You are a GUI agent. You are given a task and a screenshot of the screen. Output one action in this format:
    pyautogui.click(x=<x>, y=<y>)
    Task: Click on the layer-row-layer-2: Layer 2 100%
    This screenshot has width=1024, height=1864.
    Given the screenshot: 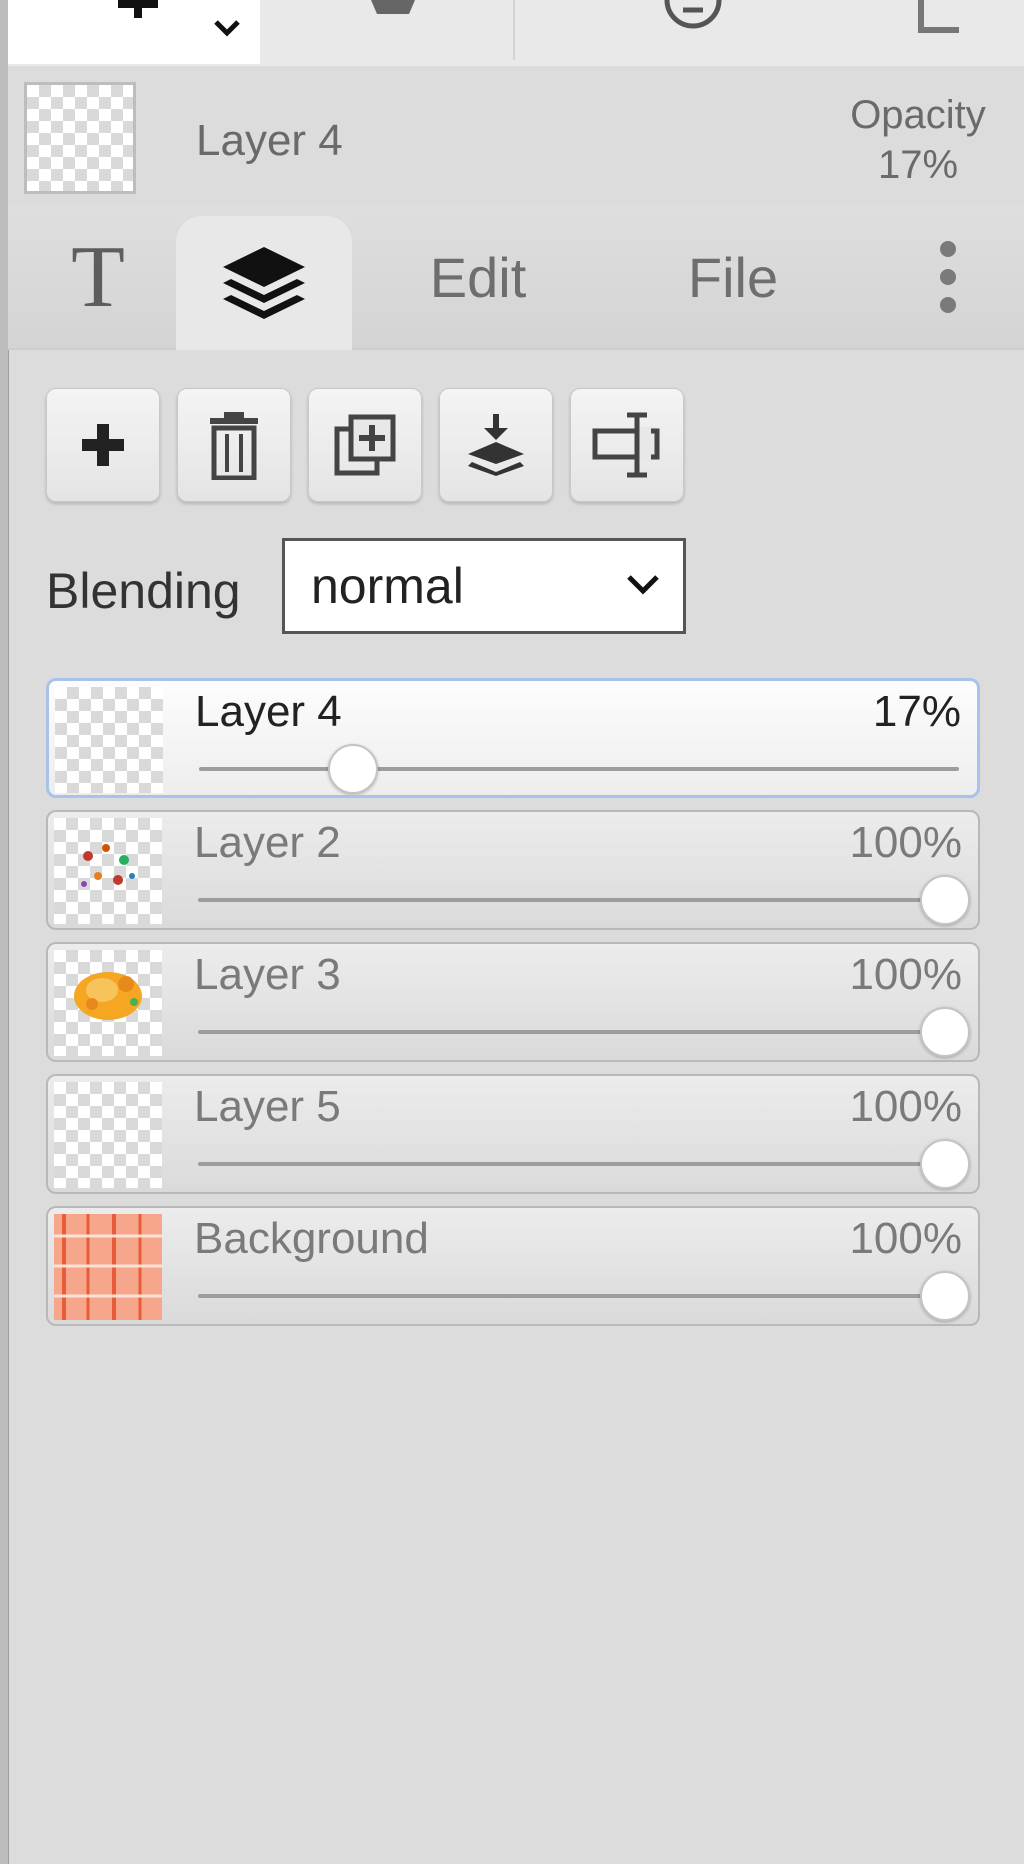 What is the action you would take?
    pyautogui.click(x=513, y=870)
    